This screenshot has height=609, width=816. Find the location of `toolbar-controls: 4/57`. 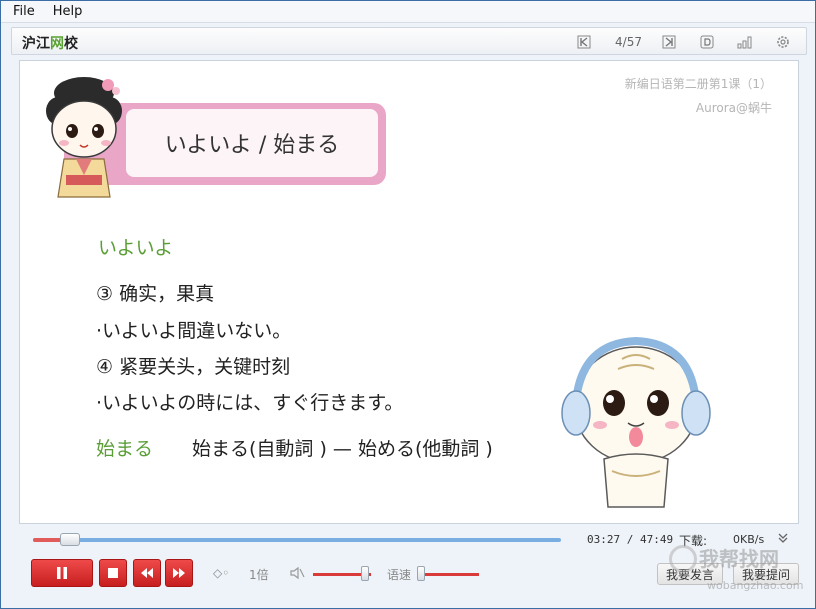

toolbar-controls: 4/57 is located at coordinates (683, 42).